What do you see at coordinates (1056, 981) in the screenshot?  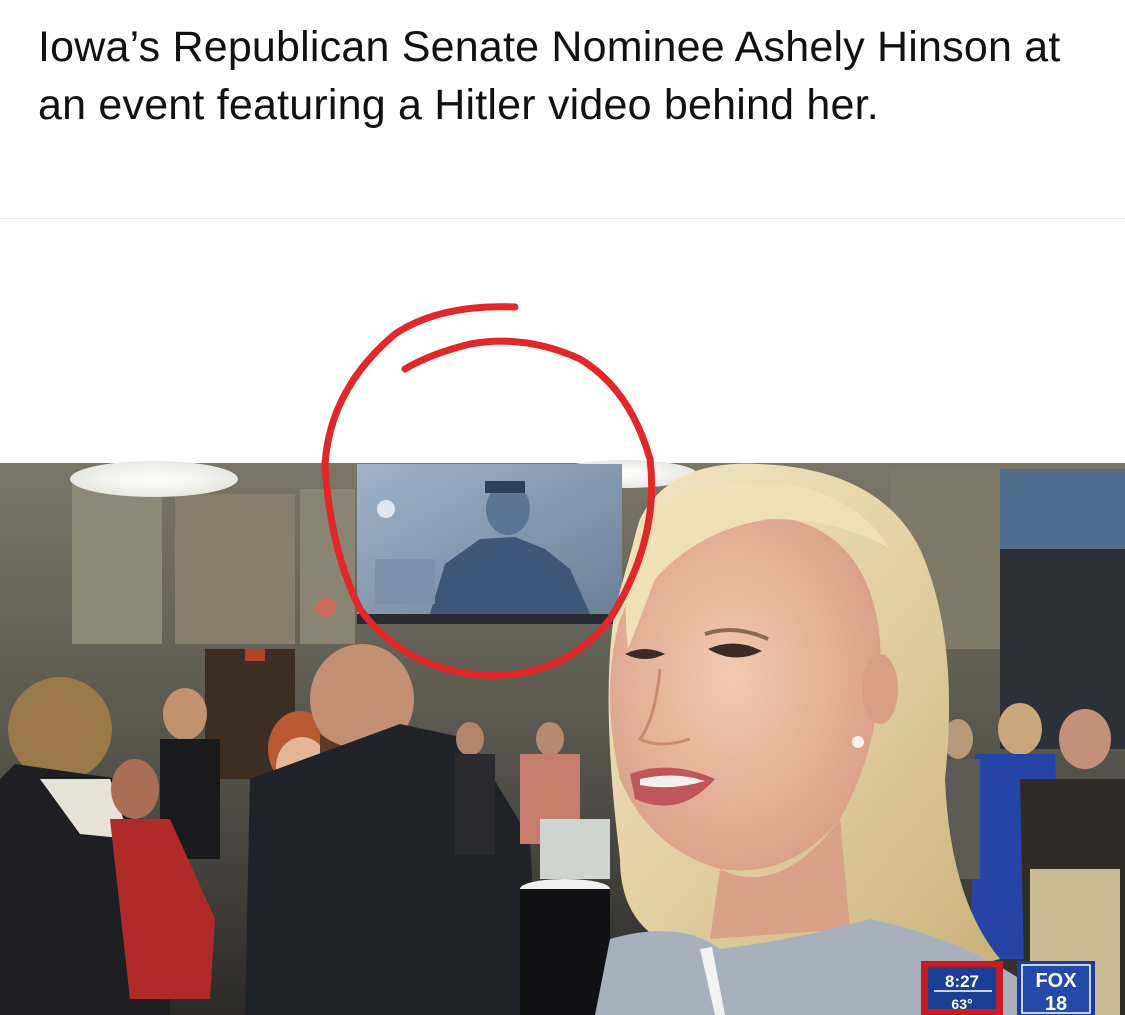 I see `fox18-logo-brand: FOX` at bounding box center [1056, 981].